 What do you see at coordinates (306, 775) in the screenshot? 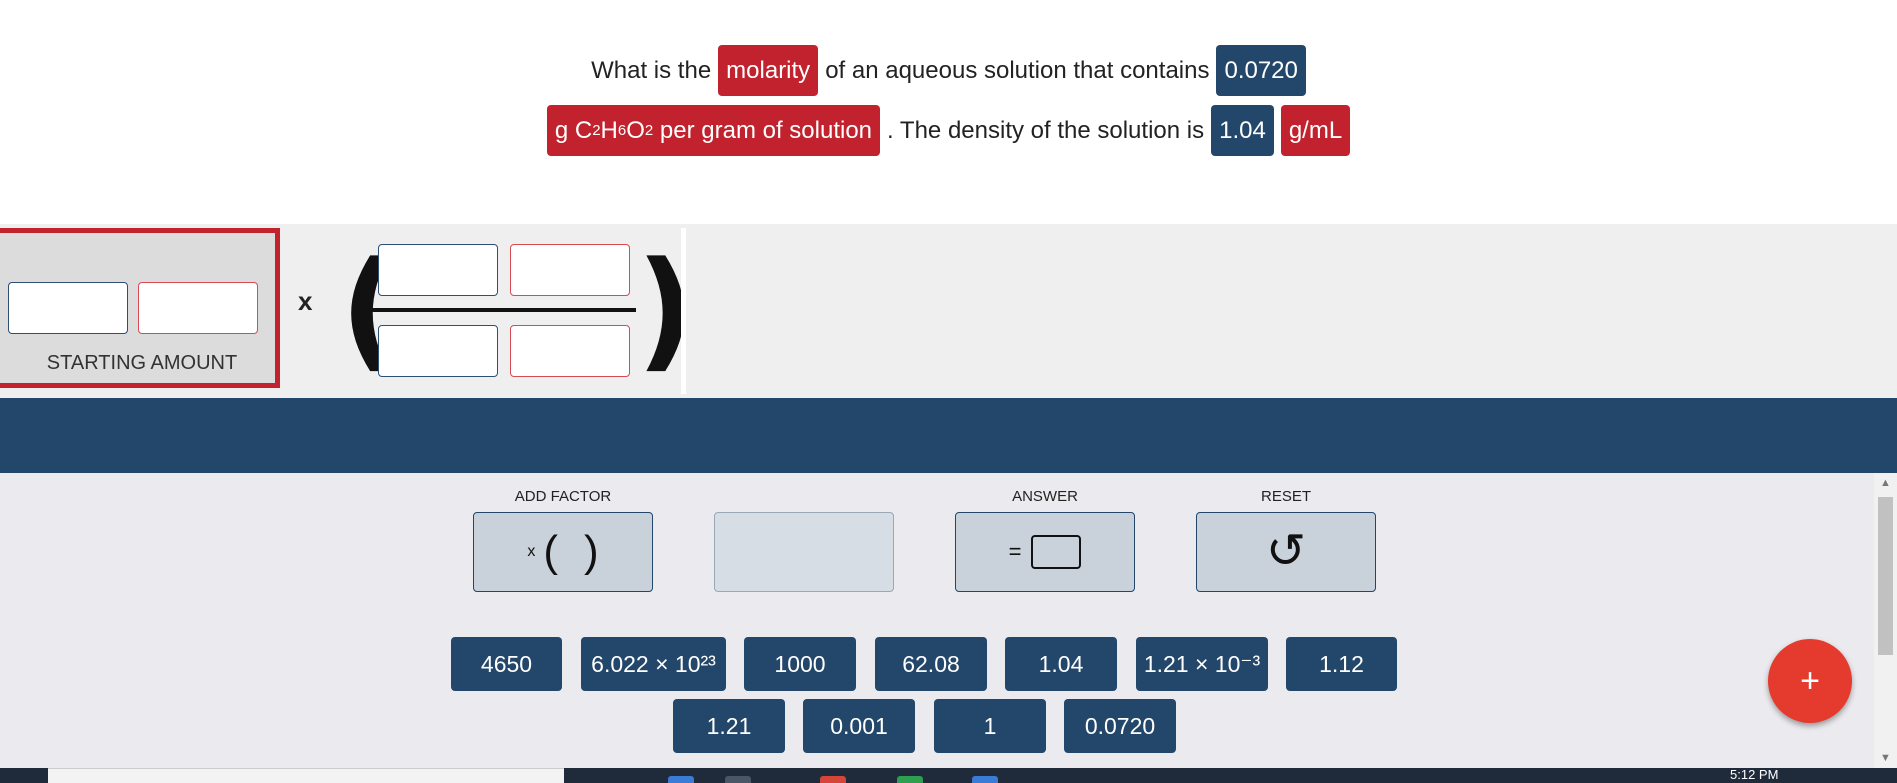
I see `taskbar-search-field` at bounding box center [306, 775].